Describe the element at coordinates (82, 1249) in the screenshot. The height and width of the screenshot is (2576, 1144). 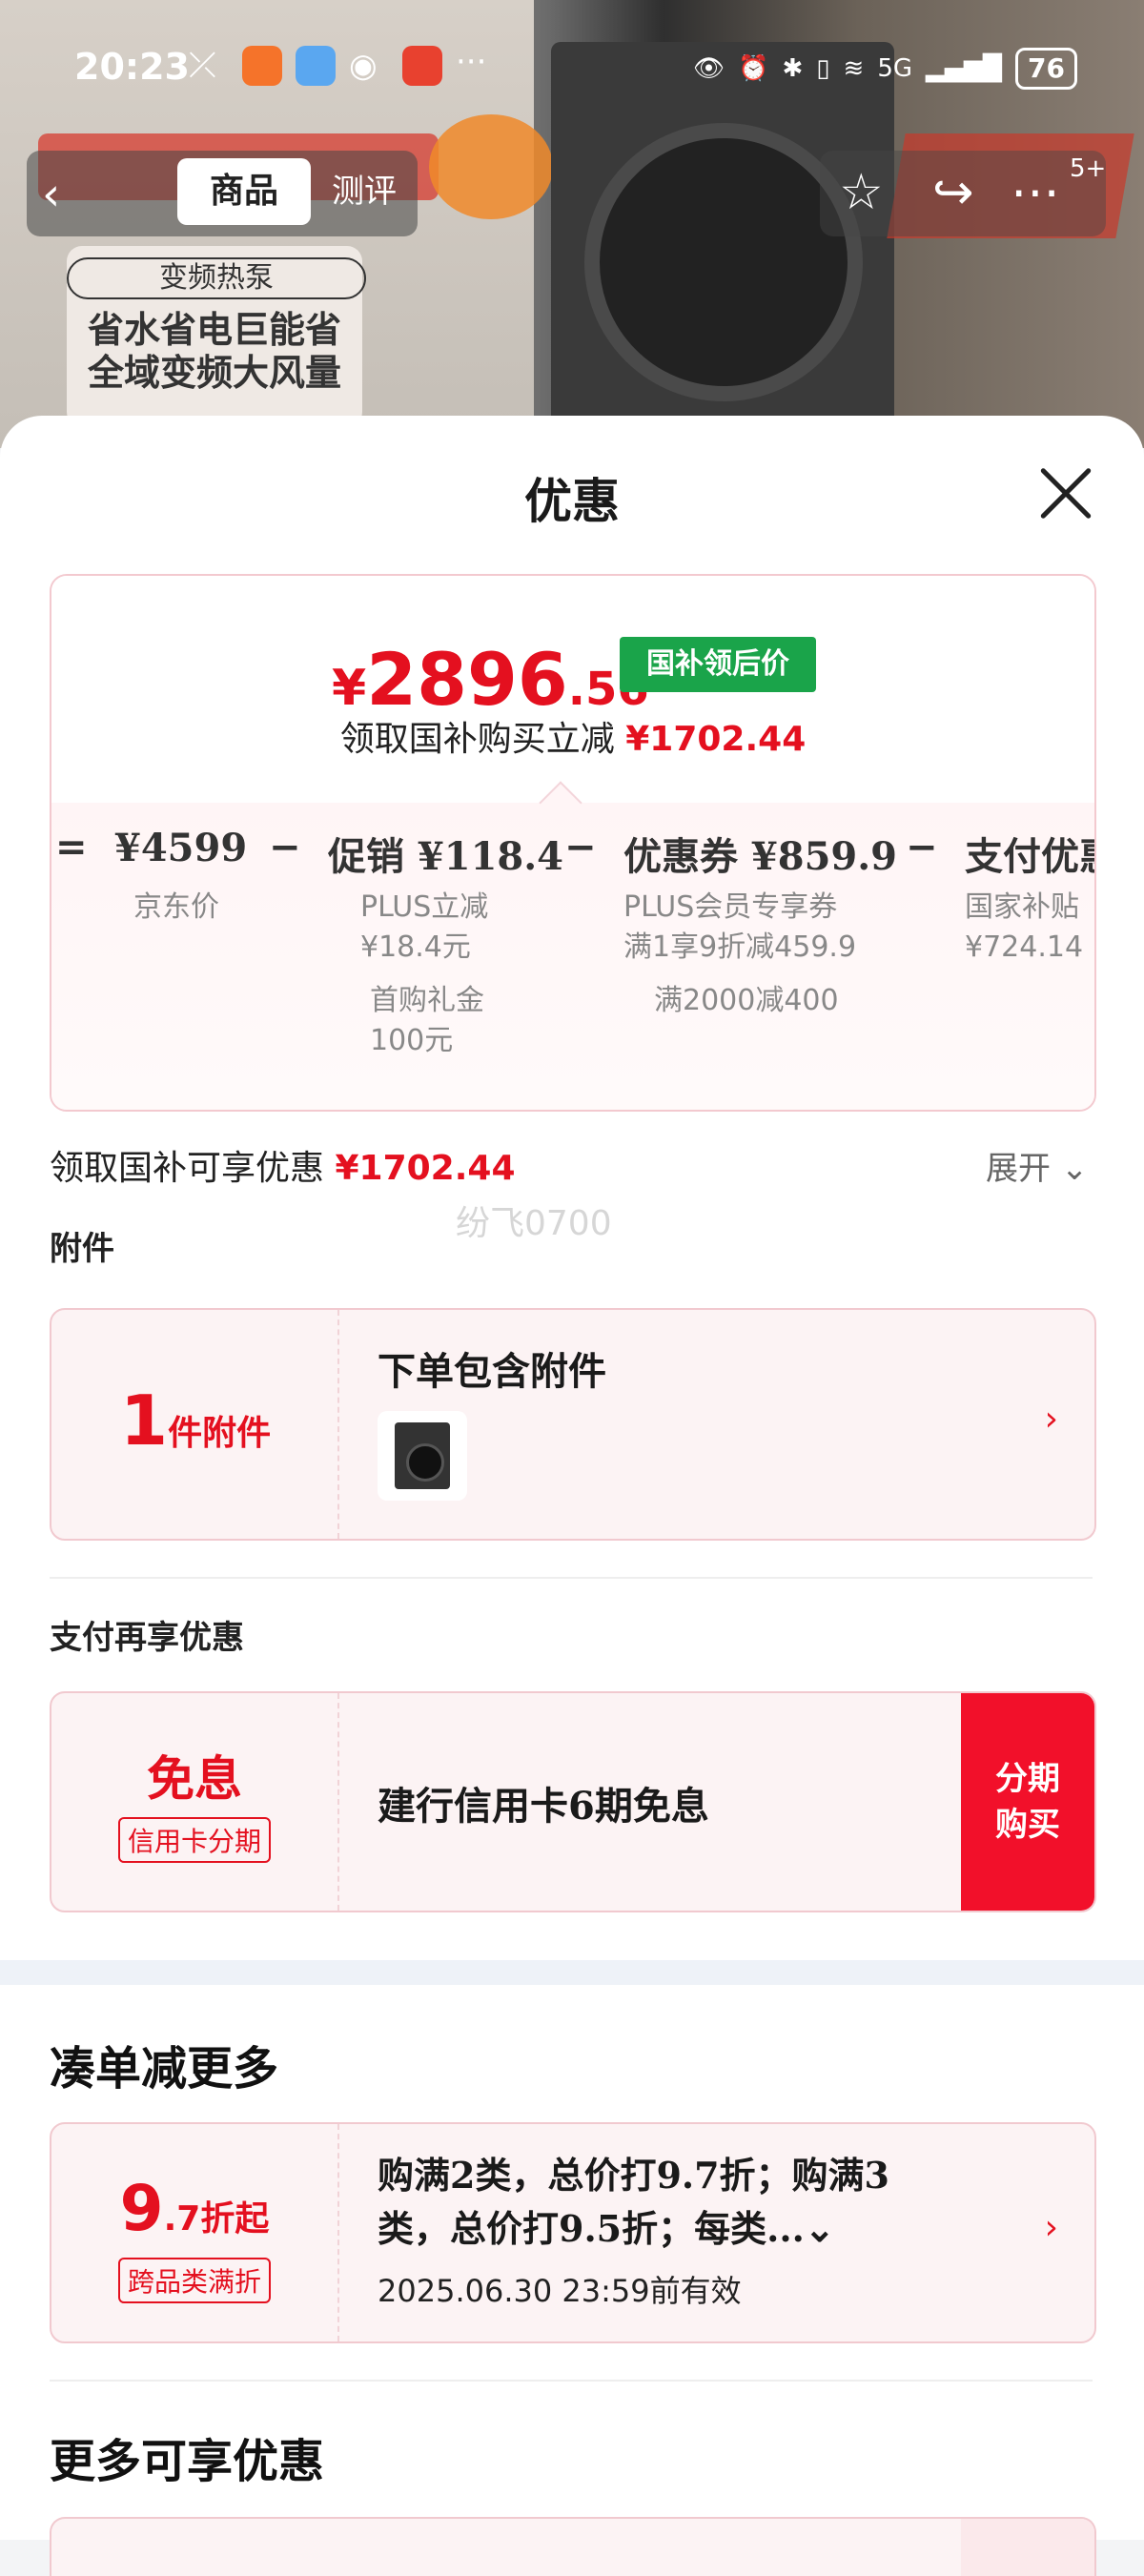
I see `accessories-label: 附件` at that location.